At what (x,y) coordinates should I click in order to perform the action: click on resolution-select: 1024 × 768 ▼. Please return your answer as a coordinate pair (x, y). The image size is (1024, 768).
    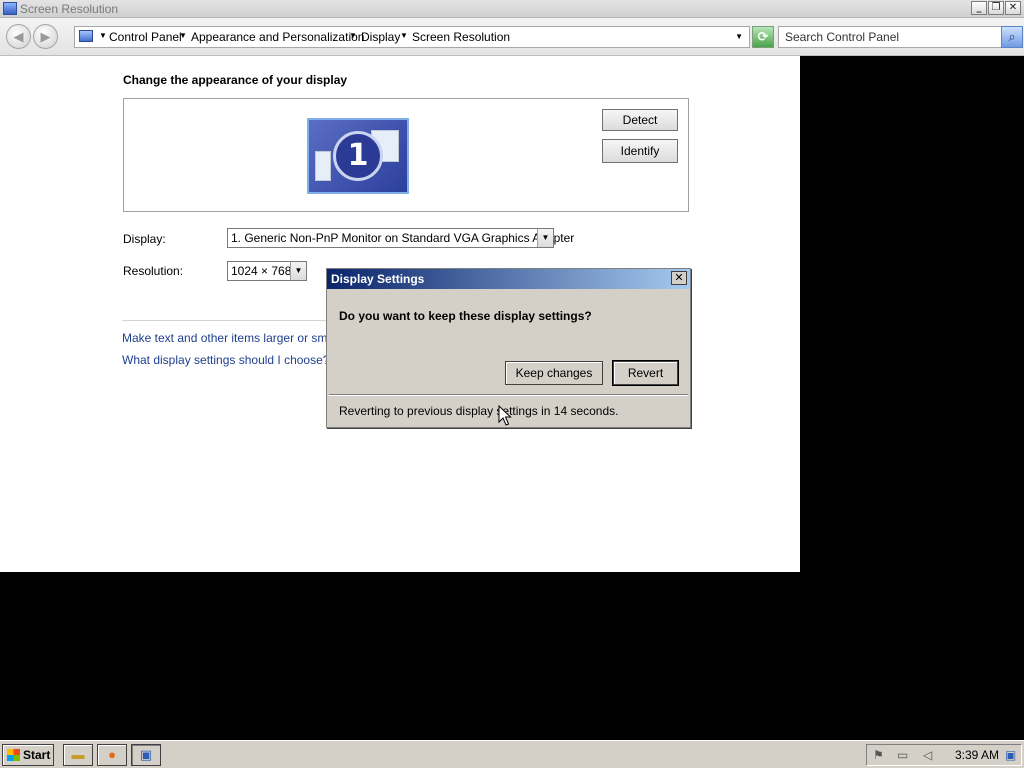
    Looking at the image, I should click on (267, 271).